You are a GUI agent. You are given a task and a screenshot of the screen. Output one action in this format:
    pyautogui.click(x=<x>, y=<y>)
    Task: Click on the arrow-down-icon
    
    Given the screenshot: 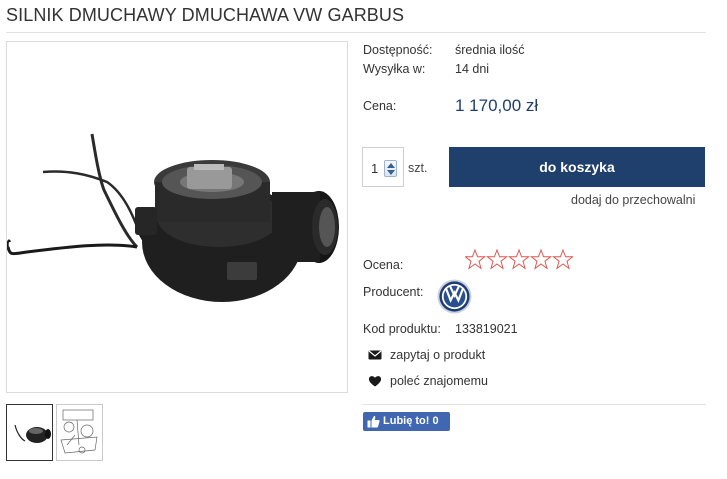 What is the action you would take?
    pyautogui.click(x=391, y=172)
    